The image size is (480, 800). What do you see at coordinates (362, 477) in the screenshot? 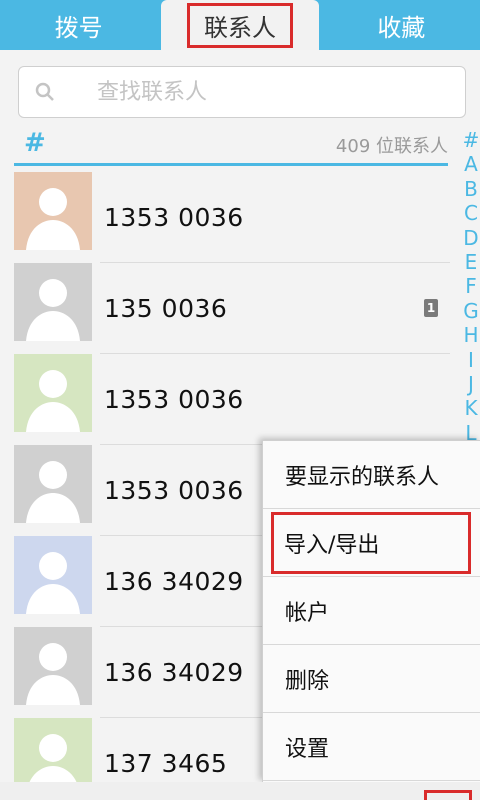
I see `menu-item-label: 要显示的联系人` at bounding box center [362, 477].